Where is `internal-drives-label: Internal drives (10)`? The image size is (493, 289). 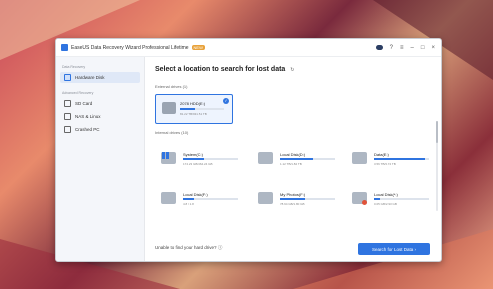
internal-drives-label: Internal drives (10) is located at coordinates (172, 132).